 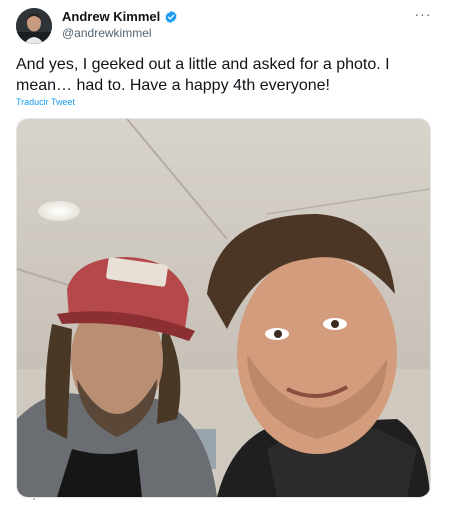 What do you see at coordinates (423, 14) in the screenshot?
I see `more-horizontal-icon: ···` at bounding box center [423, 14].